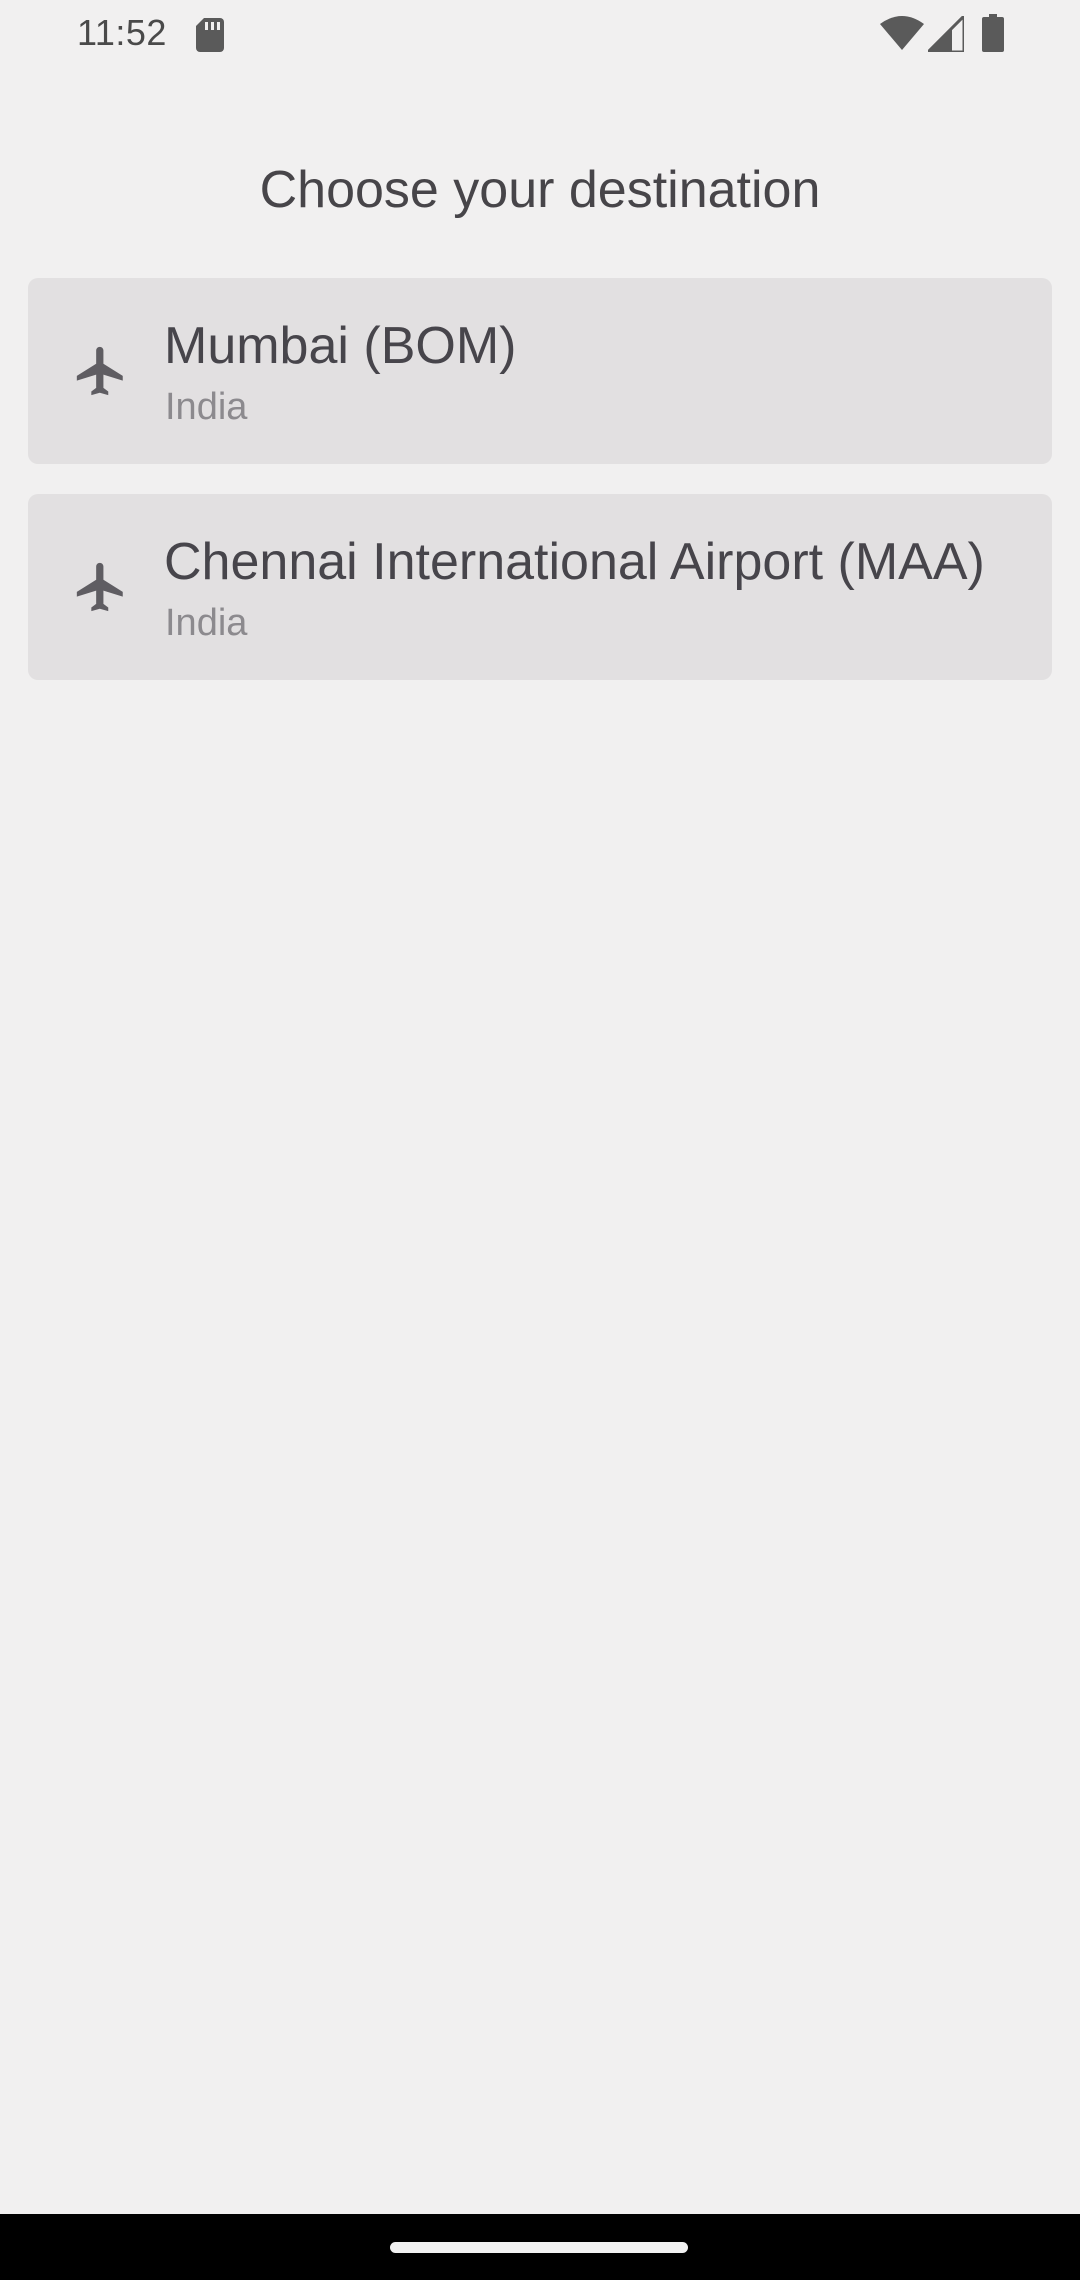 This screenshot has width=1080, height=2280. What do you see at coordinates (946, 34) in the screenshot?
I see `signal-icon` at bounding box center [946, 34].